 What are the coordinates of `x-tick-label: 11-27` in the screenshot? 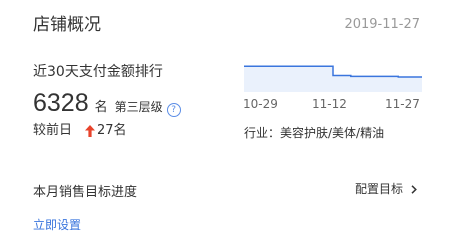 It's located at (402, 104).